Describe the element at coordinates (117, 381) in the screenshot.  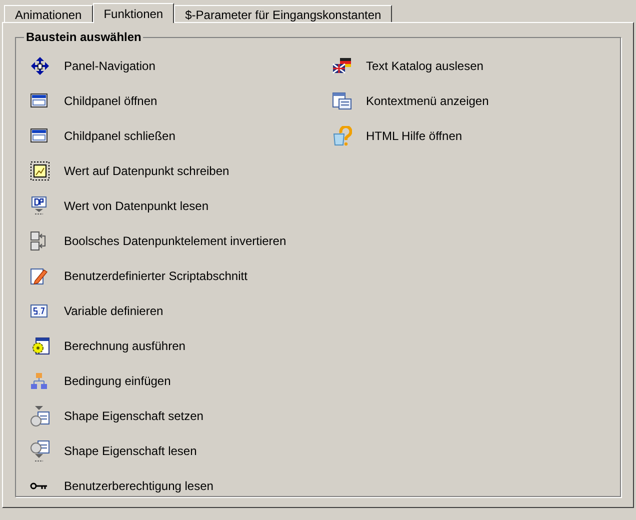
I see `function-item: Bedingung einfügen` at that location.